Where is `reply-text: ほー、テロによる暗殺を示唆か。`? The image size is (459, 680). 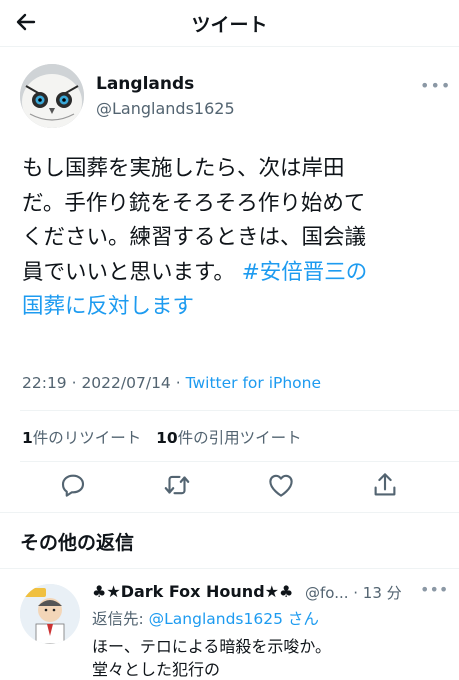
reply-text: ほー、テロによる暗殺を示唆か。 is located at coordinates (212, 646).